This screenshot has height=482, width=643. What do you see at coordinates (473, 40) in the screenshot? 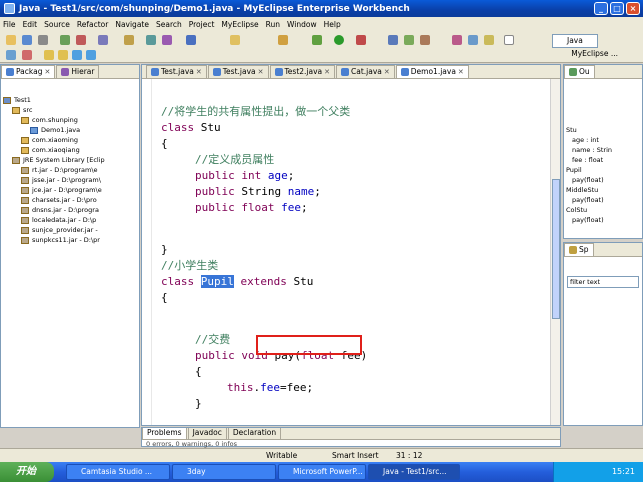
I see `edit-icon` at bounding box center [473, 40].